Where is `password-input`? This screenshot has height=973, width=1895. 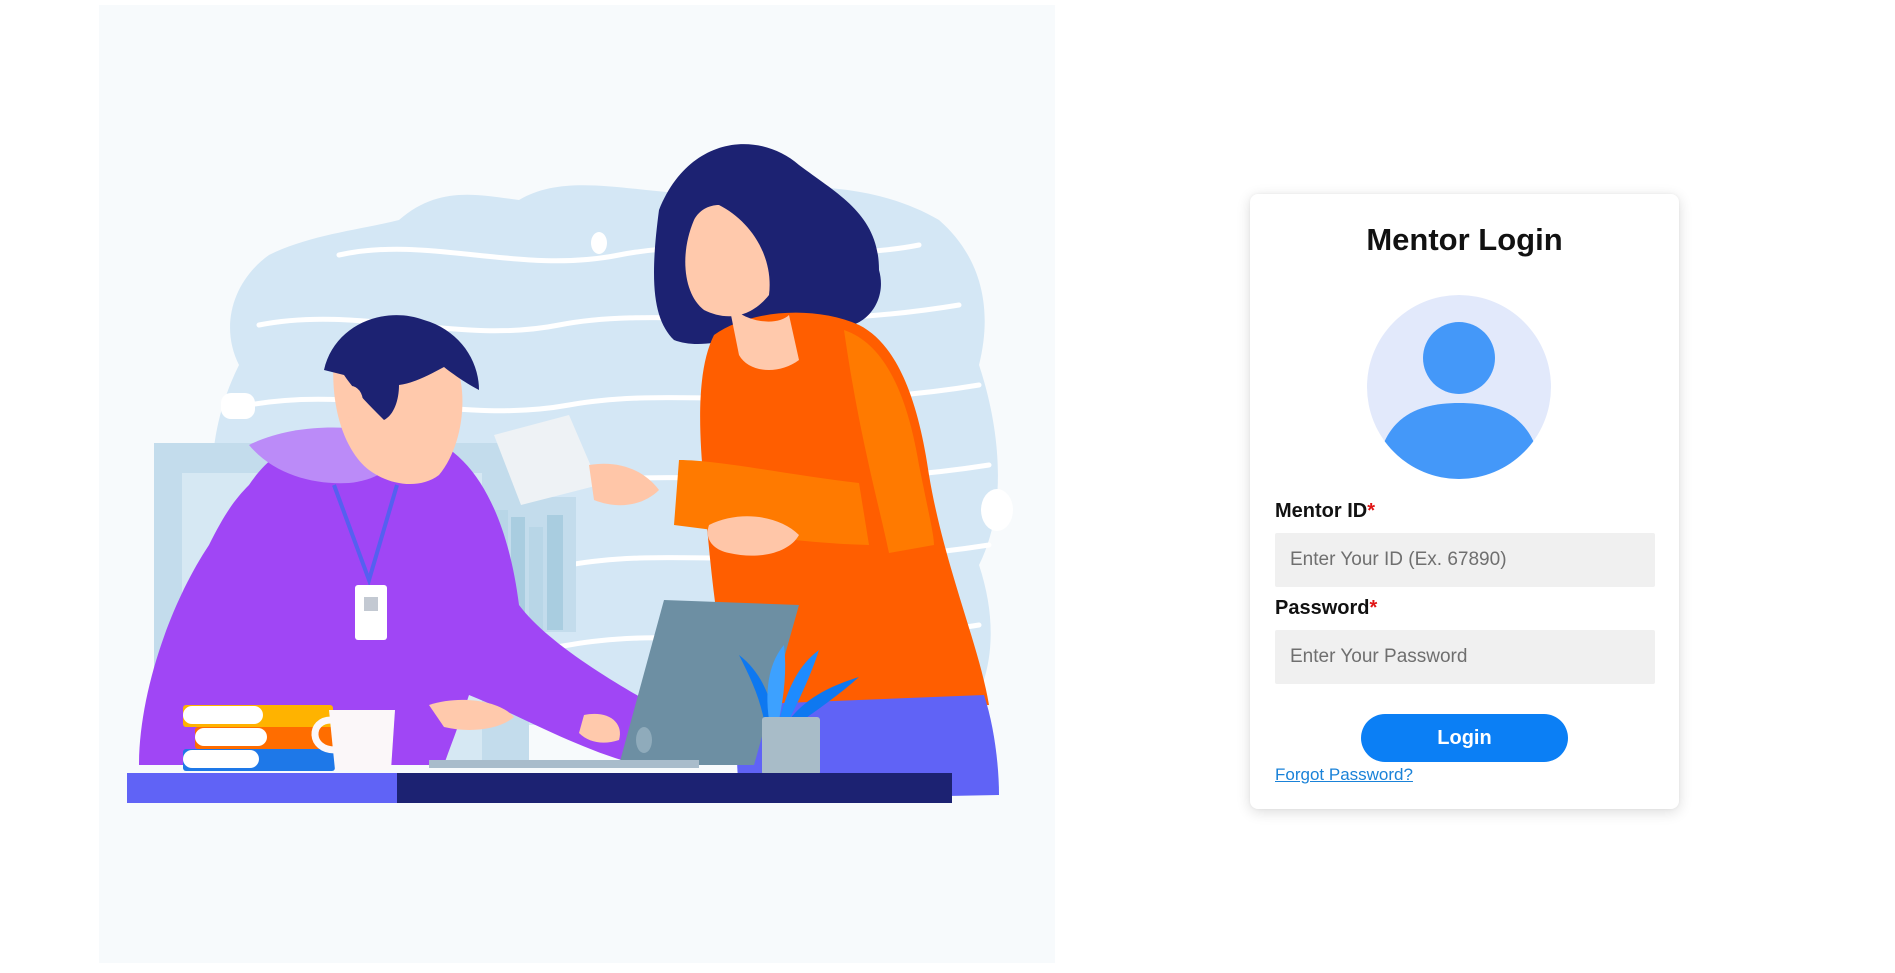
password-input is located at coordinates (1465, 657).